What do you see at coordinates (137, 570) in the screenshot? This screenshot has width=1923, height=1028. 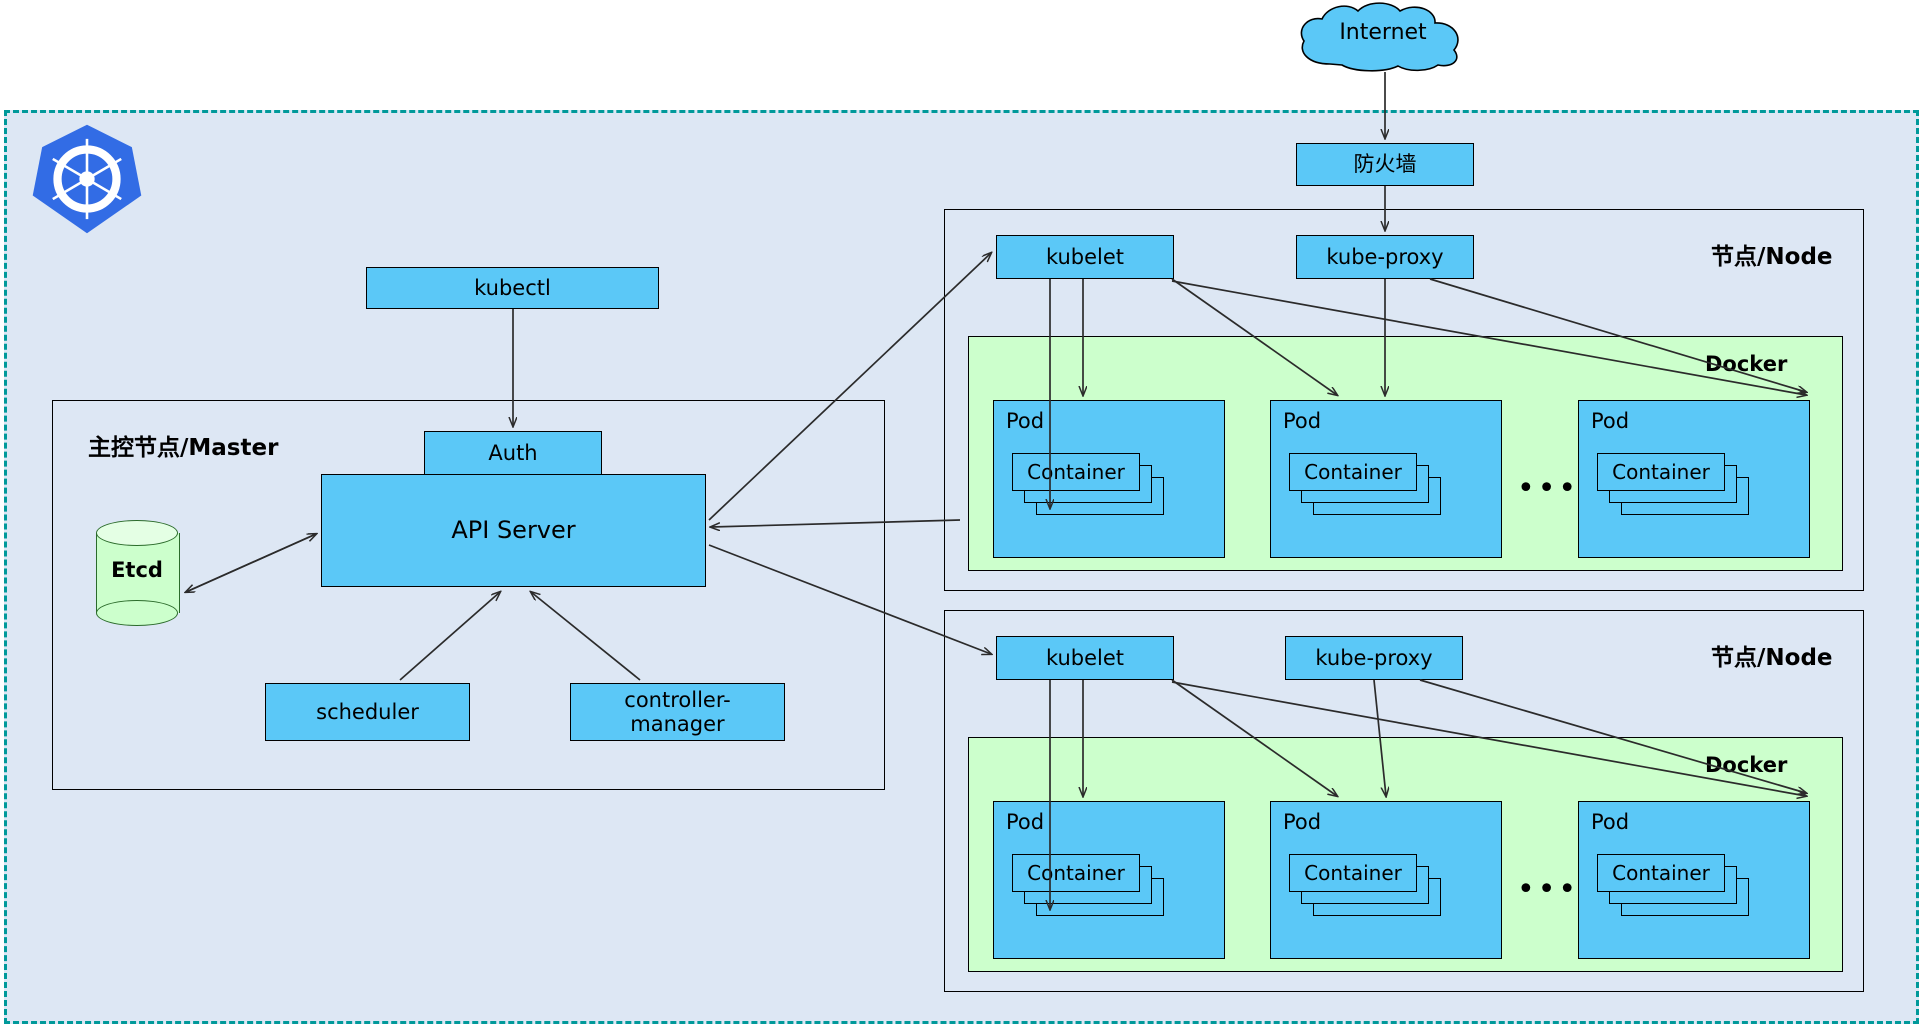 I see `etcd-label: Etcd` at bounding box center [137, 570].